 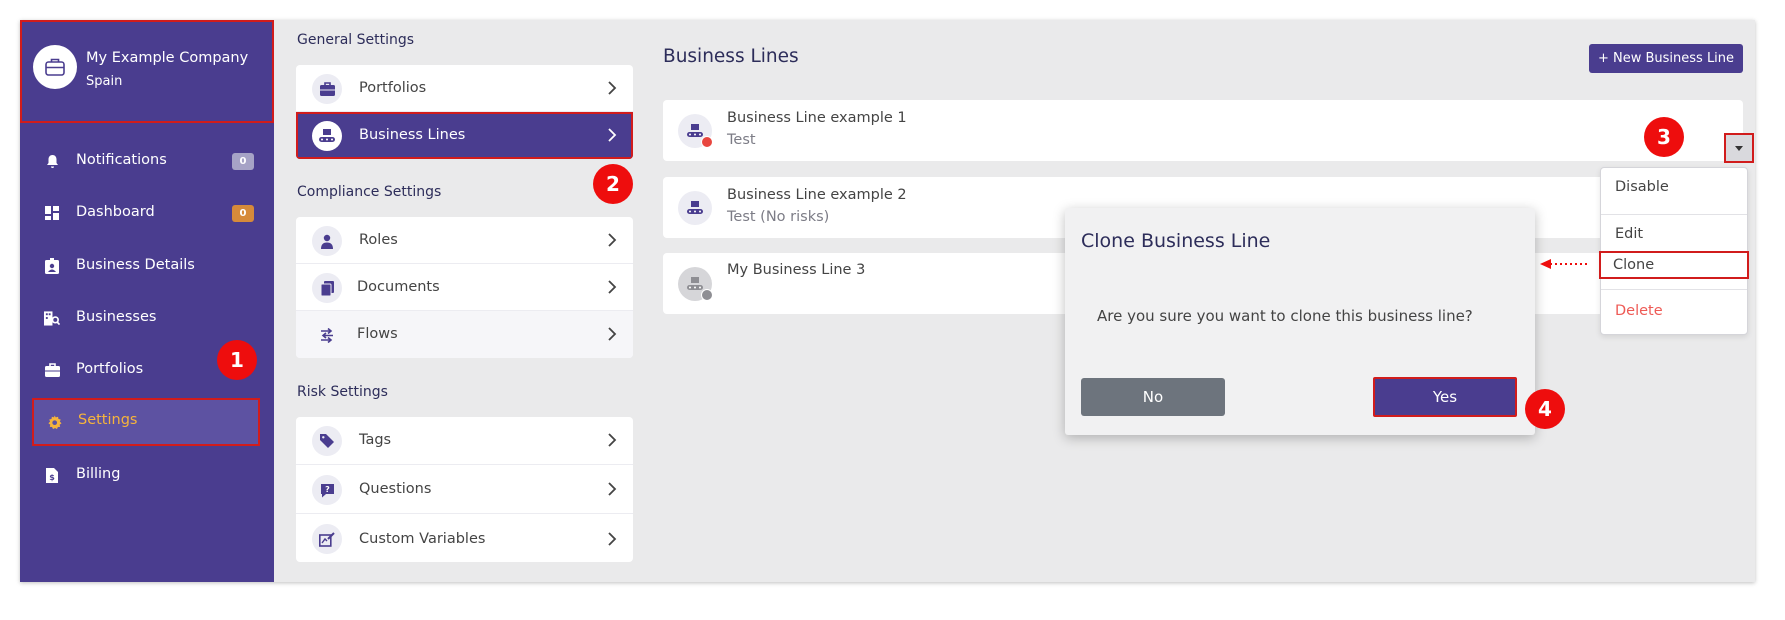 I want to click on settings-item-label: Roles, so click(x=378, y=240).